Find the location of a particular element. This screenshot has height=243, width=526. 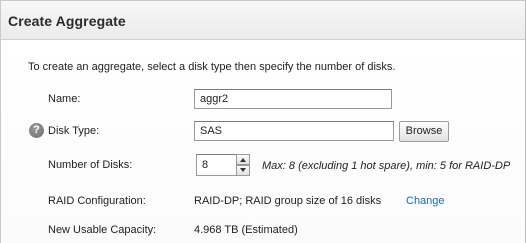

change-raid-link: Change is located at coordinates (425, 201).